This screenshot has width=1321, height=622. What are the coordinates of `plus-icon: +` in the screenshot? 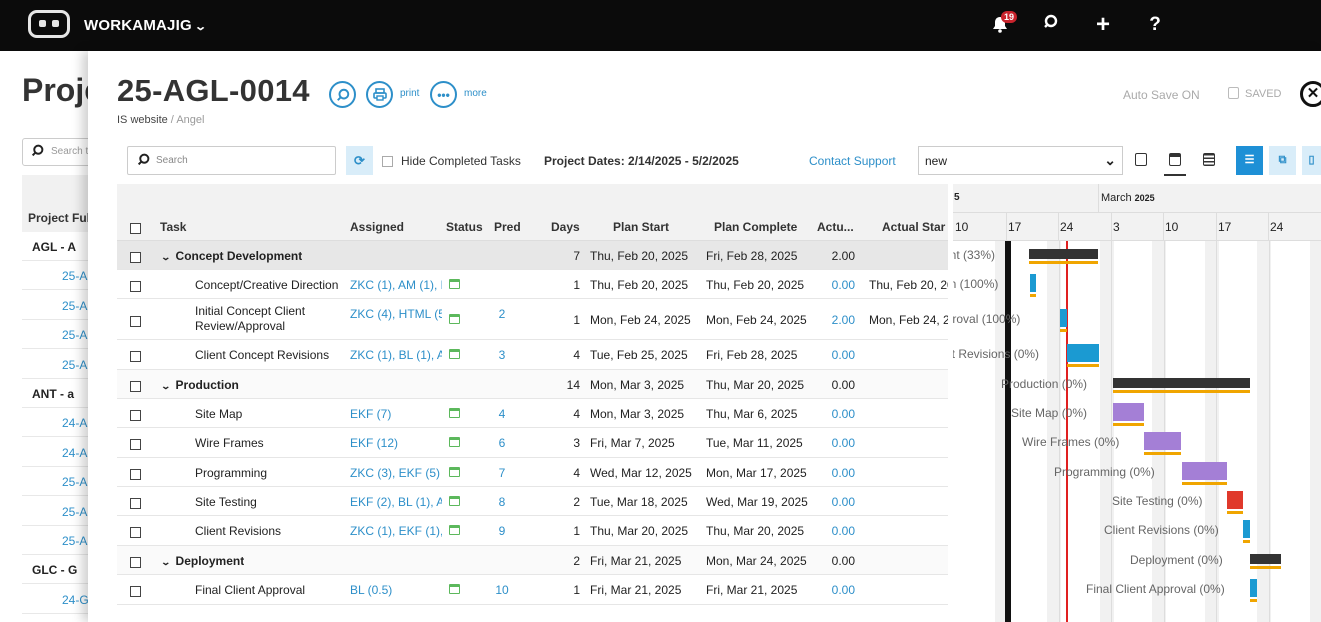 It's located at (1103, 25).